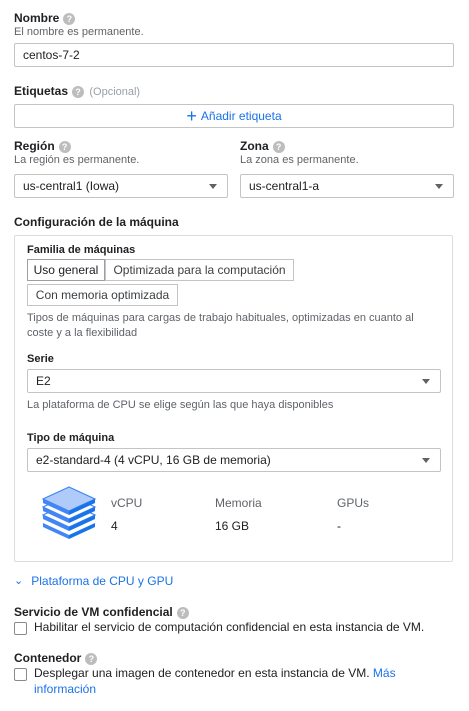  What do you see at coordinates (37, 18) in the screenshot?
I see `nombre-label: Nombre` at bounding box center [37, 18].